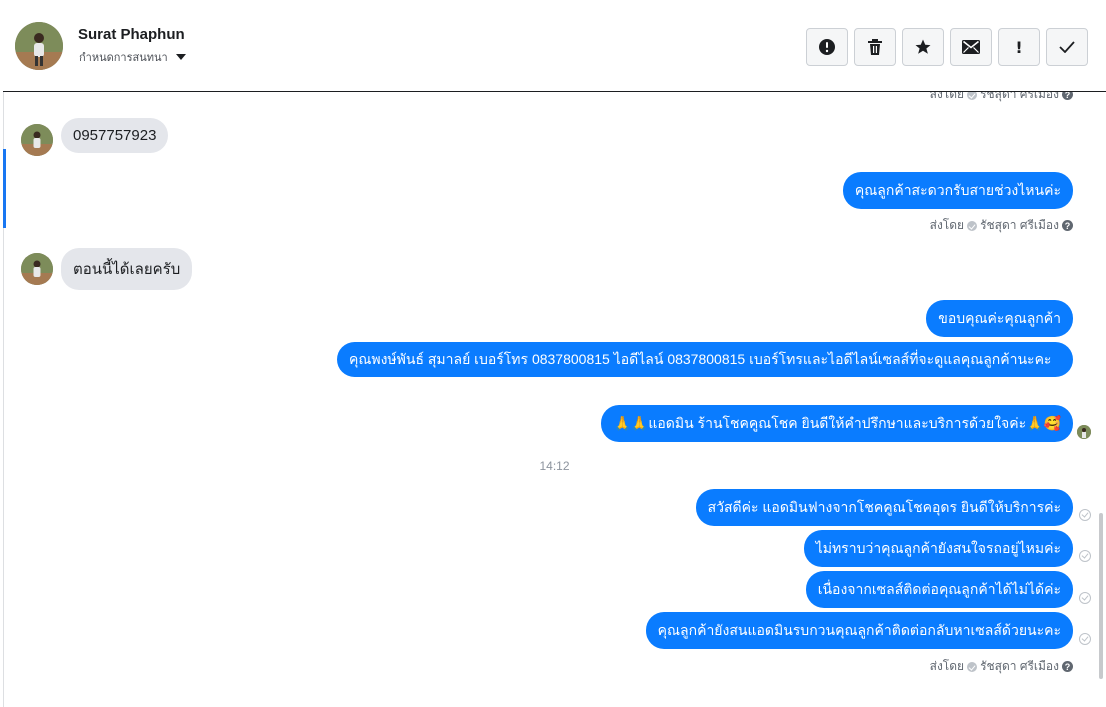 The width and height of the screenshot is (1106, 707). I want to click on assign-conversation-dropdown: กำหนดการสนทนา, so click(132, 57).